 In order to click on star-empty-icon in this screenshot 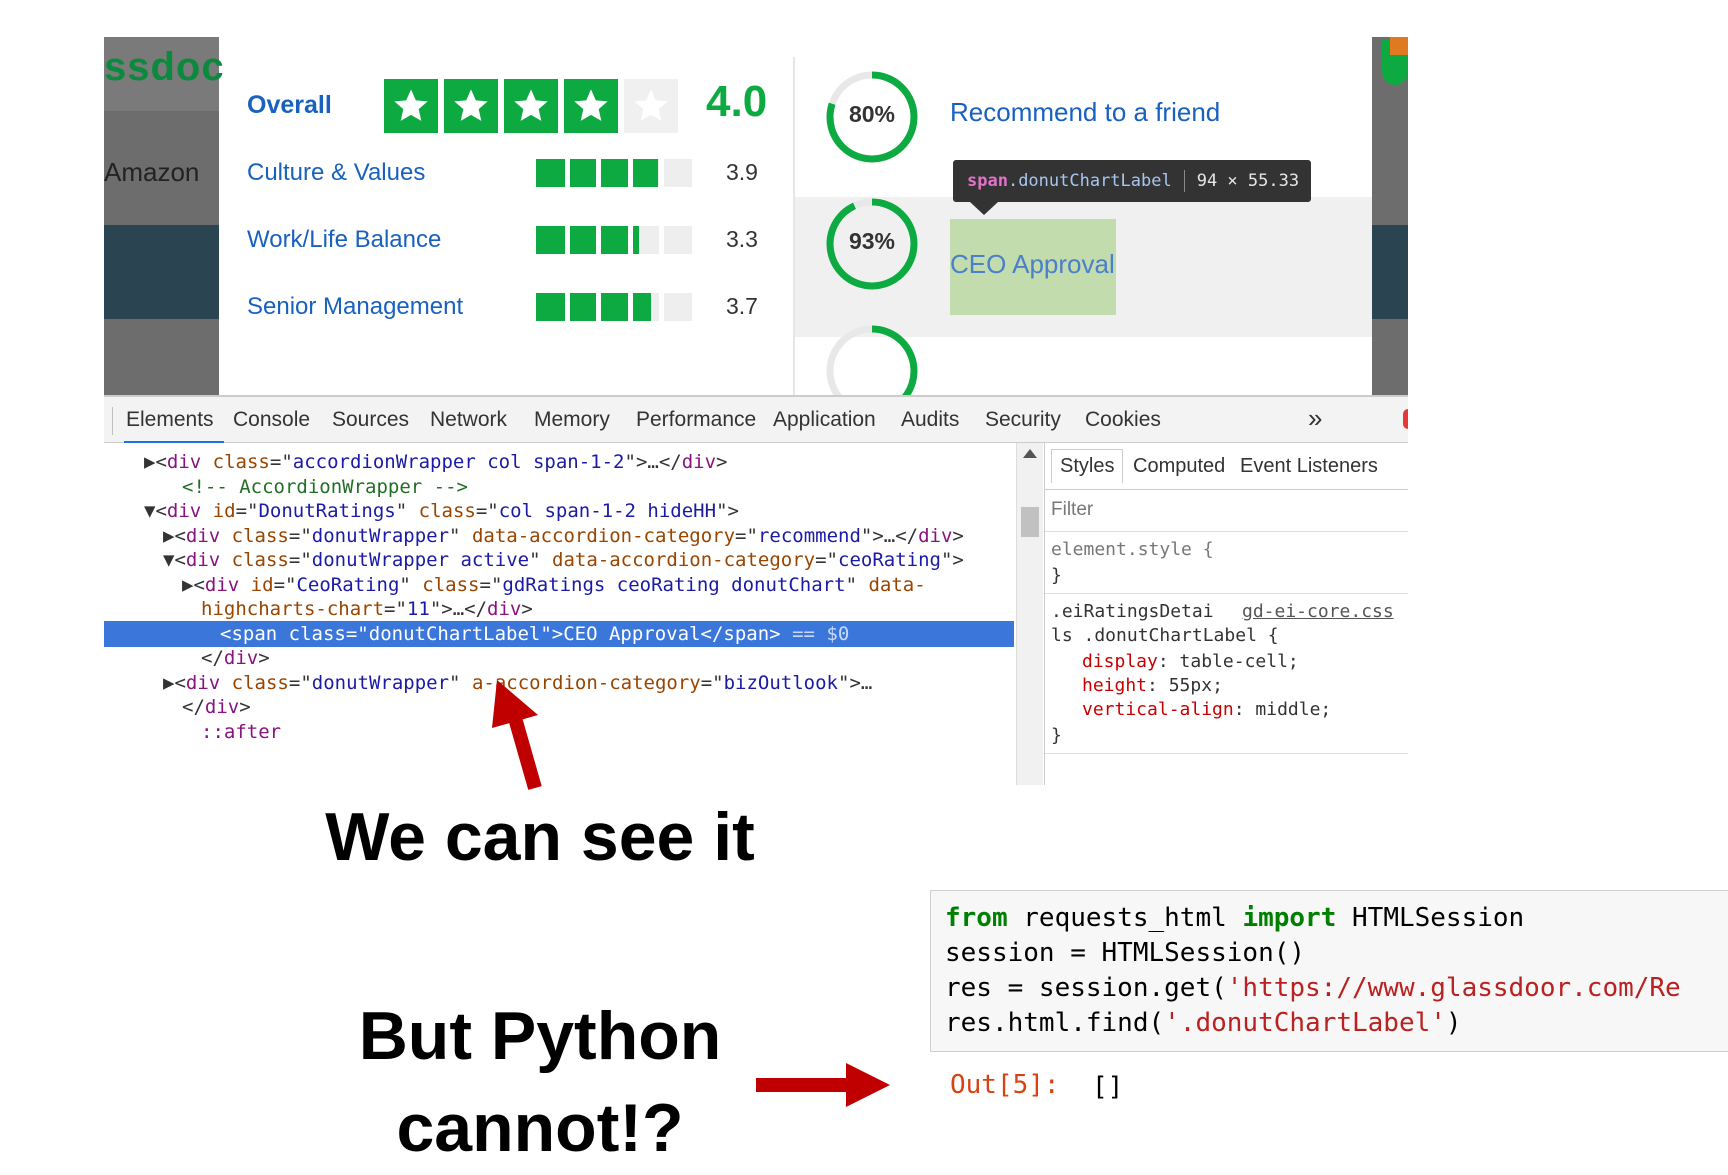, I will do `click(651, 106)`.